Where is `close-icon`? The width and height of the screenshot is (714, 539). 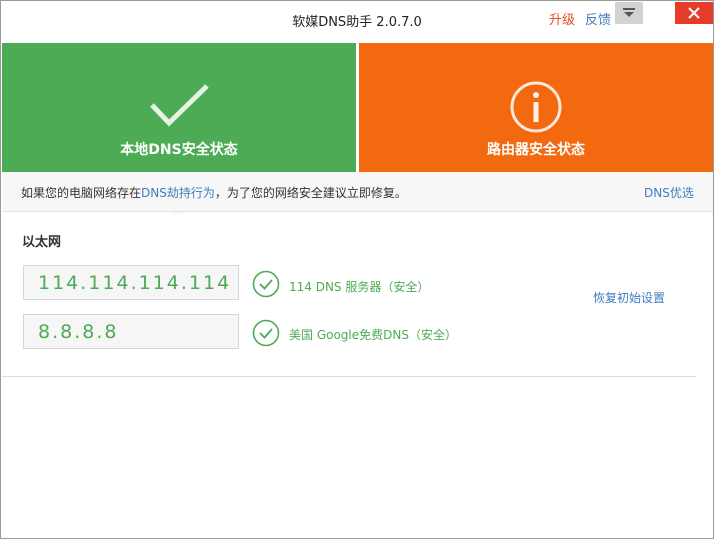 close-icon is located at coordinates (694, 13).